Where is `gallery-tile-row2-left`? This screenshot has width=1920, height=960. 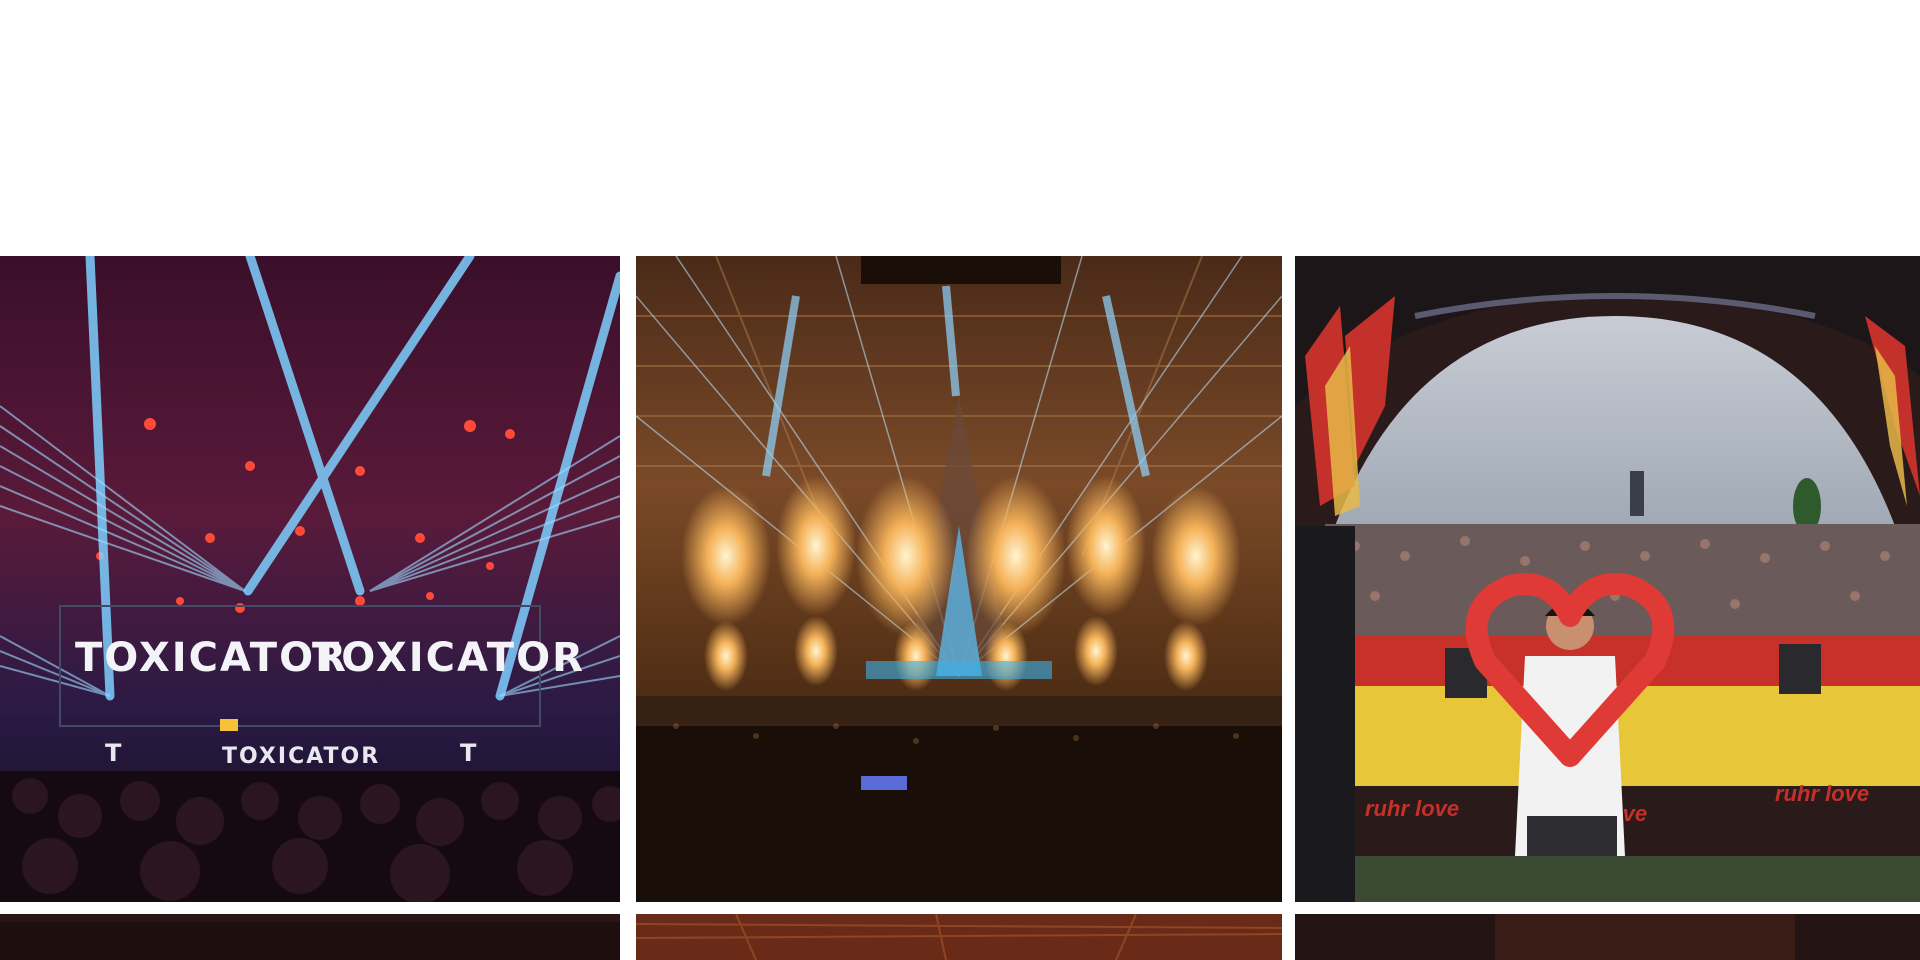 gallery-tile-row2-left is located at coordinates (310, 937).